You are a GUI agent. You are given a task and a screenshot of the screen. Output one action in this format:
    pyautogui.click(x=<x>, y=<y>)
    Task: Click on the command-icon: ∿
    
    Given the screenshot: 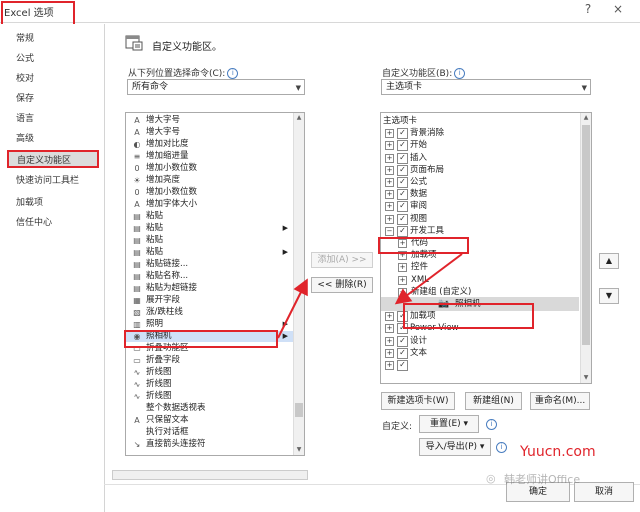 What is the action you would take?
    pyautogui.click(x=137, y=384)
    